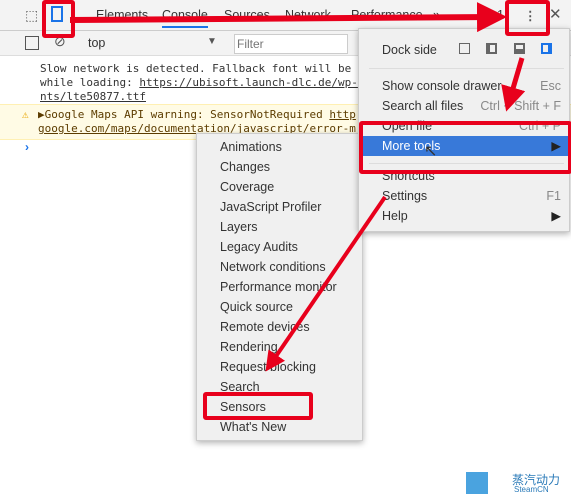  Describe the element at coordinates (531, 489) in the screenshot. I see `watermark-text: SteamCN` at that location.